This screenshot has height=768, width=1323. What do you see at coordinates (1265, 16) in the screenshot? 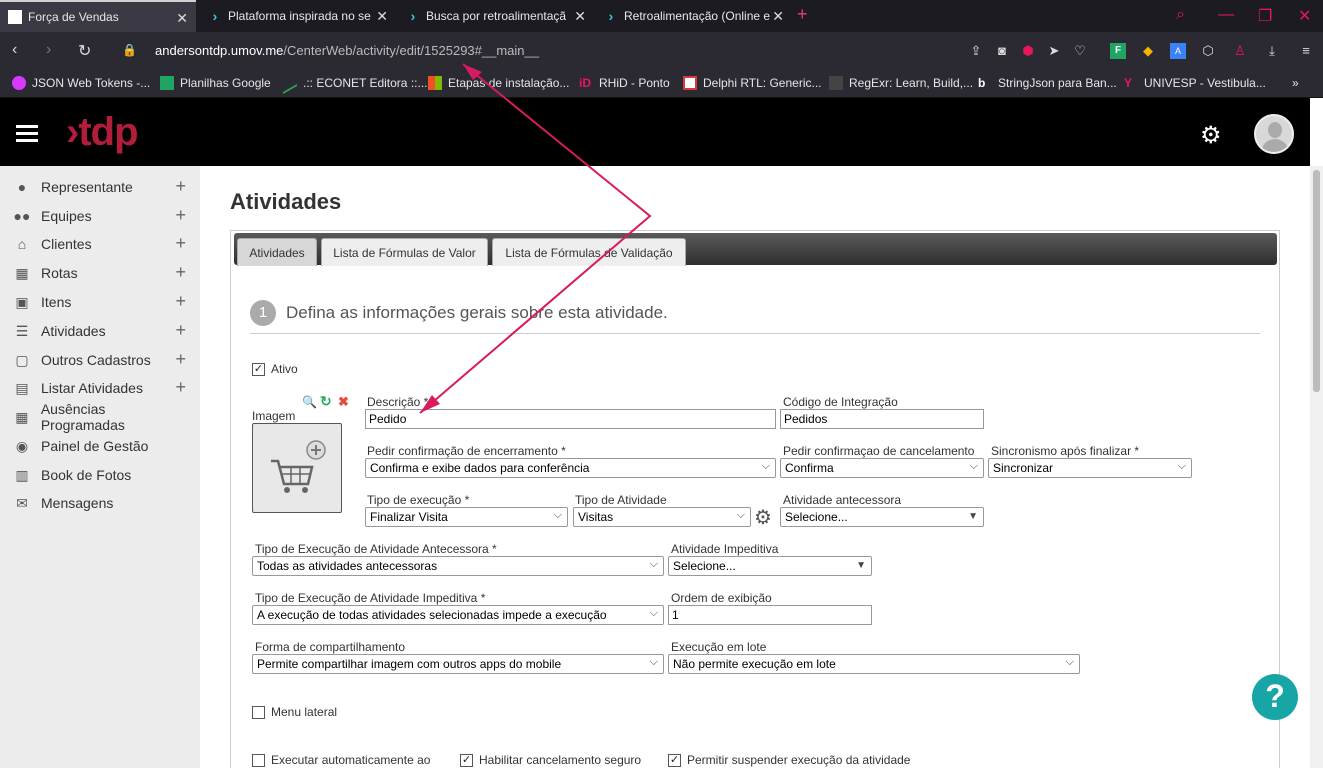
I see `restore-icon: ❐` at bounding box center [1265, 16].